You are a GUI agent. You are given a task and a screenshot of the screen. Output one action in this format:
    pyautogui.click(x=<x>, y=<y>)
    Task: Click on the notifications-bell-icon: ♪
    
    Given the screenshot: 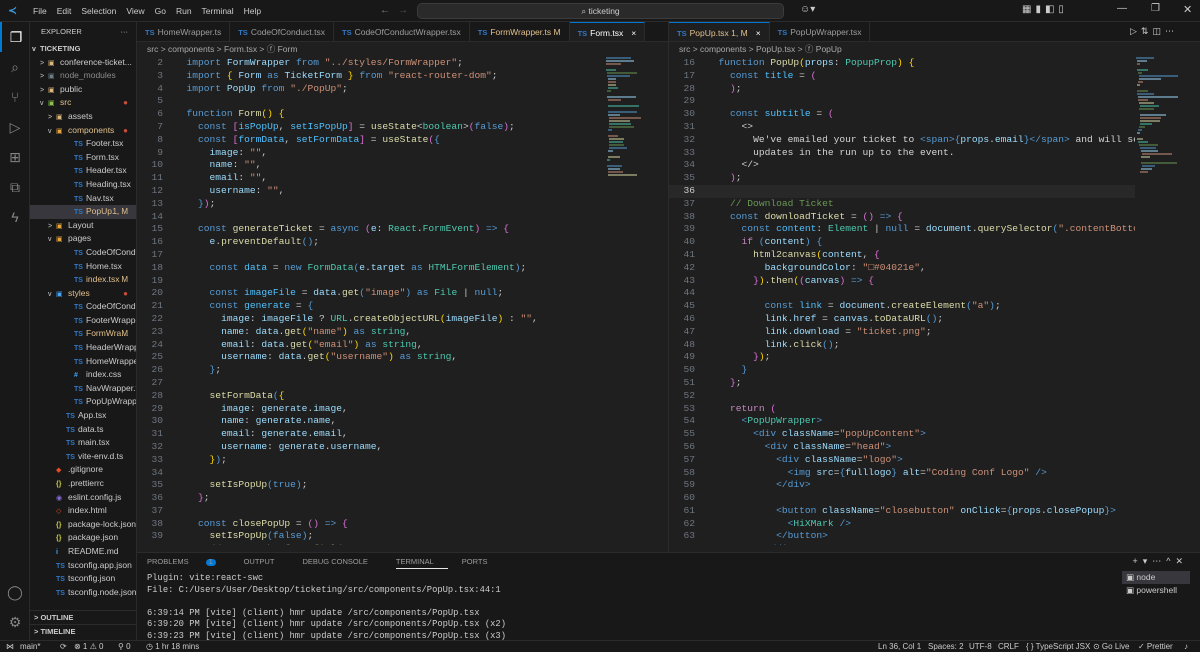 What is the action you would take?
    pyautogui.click(x=1186, y=646)
    